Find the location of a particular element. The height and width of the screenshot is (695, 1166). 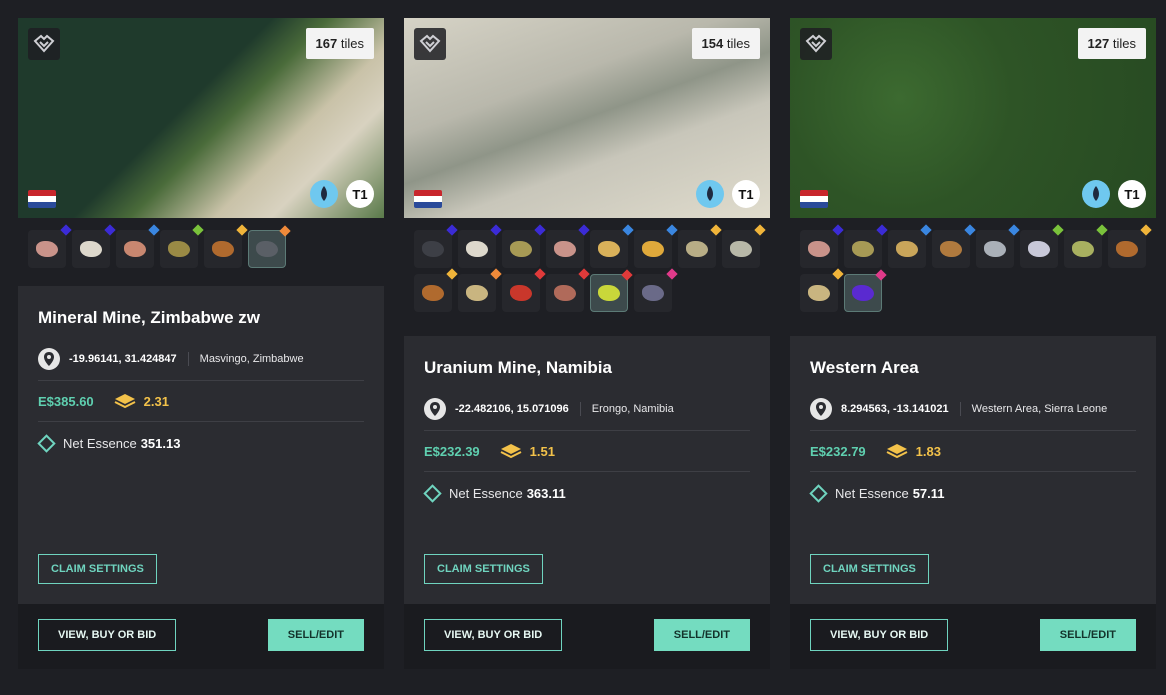

land-name: Western Area is located at coordinates (973, 368).